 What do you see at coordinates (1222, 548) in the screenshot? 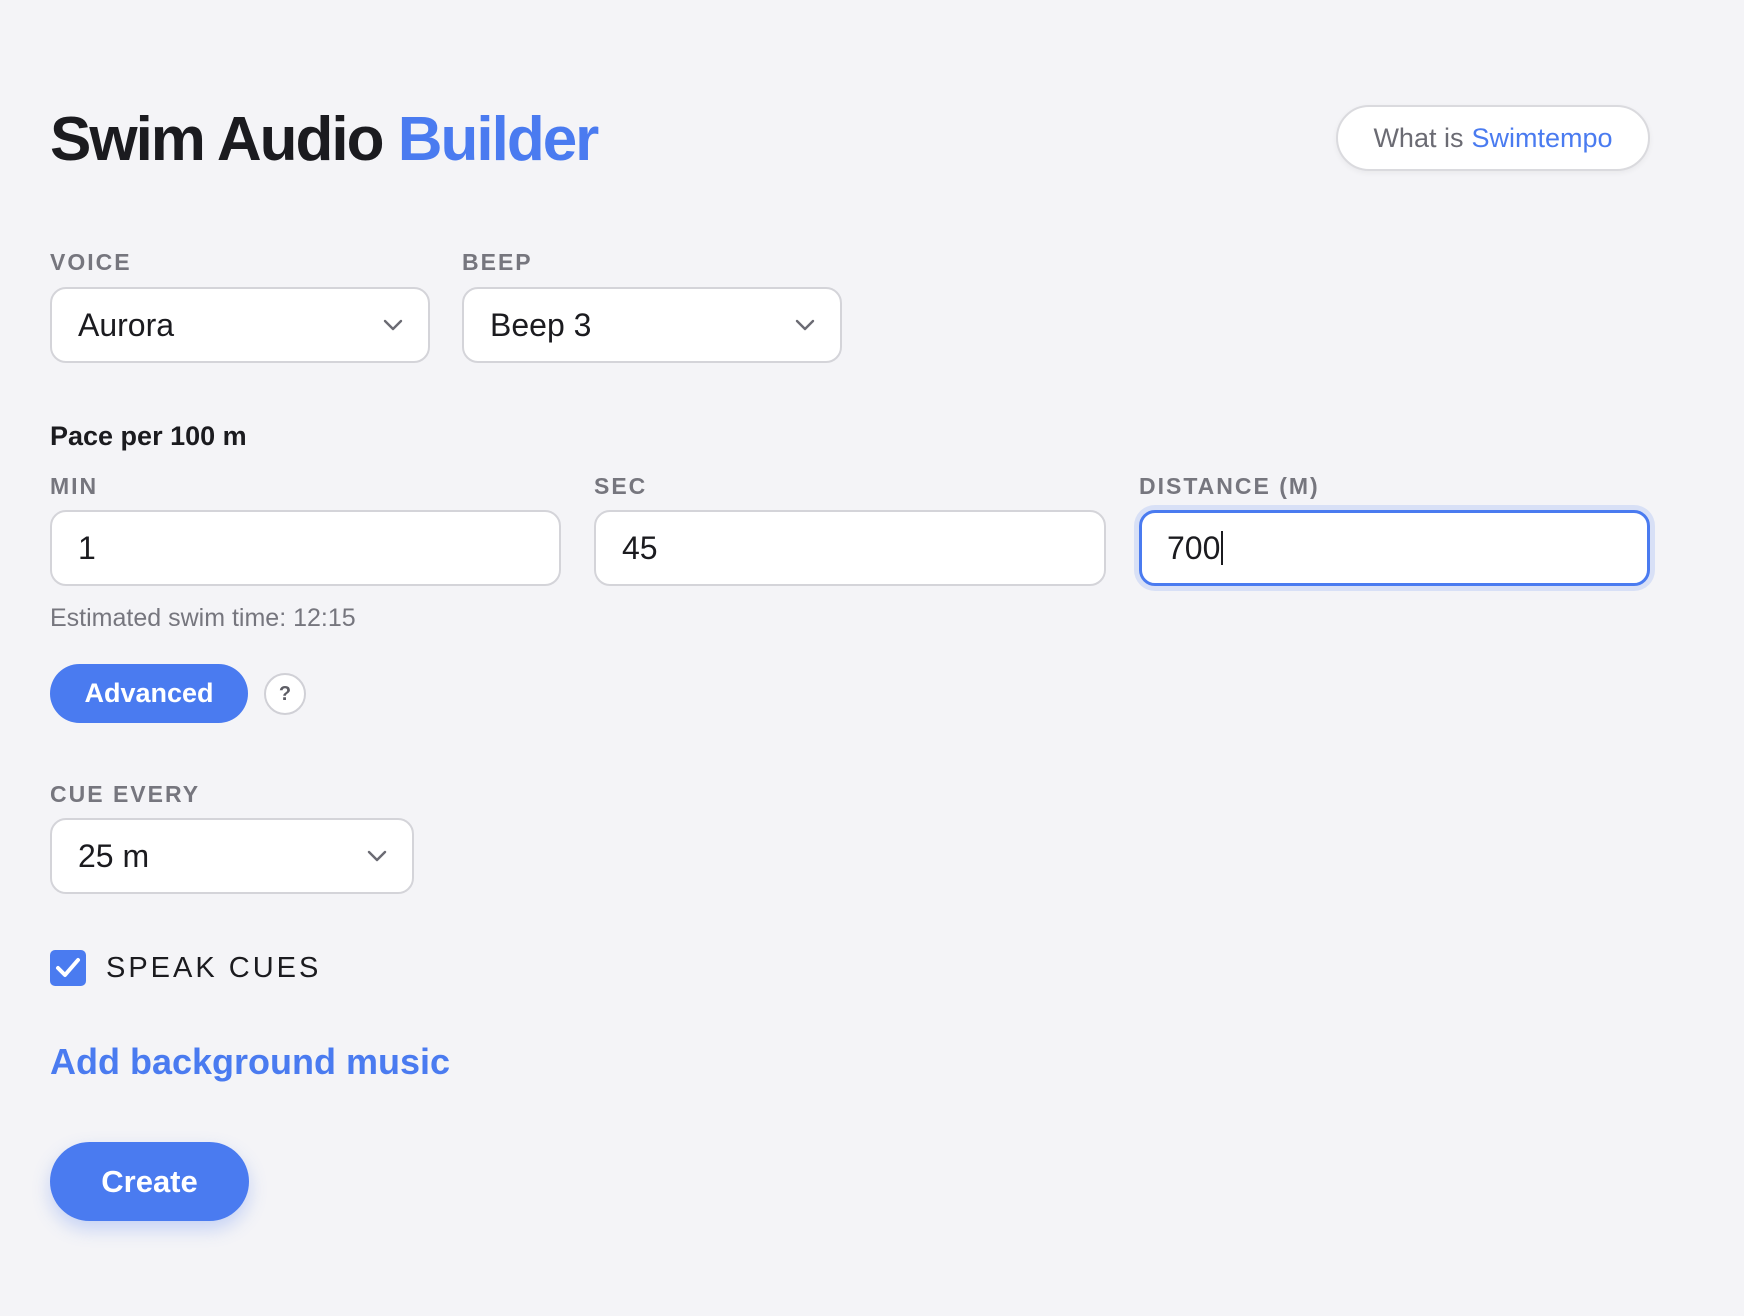
I see `text-caret` at bounding box center [1222, 548].